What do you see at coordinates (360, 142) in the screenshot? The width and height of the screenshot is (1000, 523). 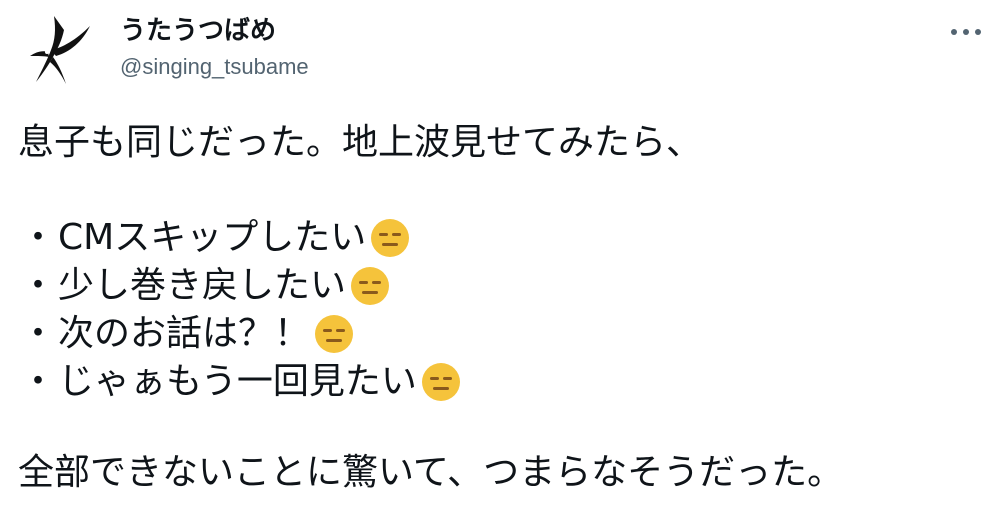 I see `tweet-intro: 息子も同じだった。地上波見せてみたら、` at bounding box center [360, 142].